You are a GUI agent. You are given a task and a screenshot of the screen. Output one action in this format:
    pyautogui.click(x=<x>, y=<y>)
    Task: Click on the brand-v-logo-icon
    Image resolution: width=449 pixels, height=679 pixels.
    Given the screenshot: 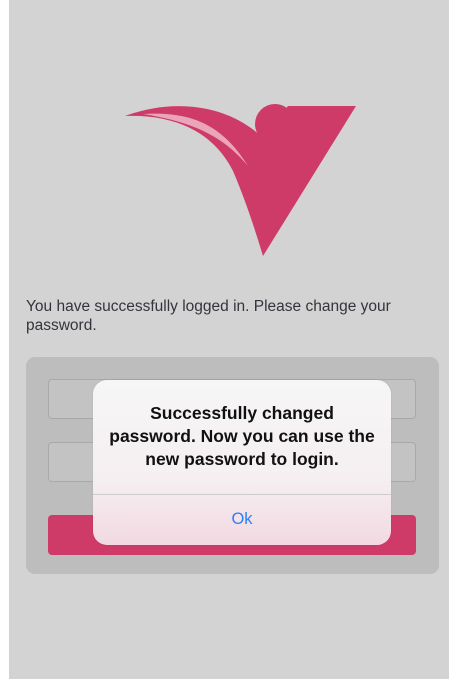 What is the action you would take?
    pyautogui.click(x=240, y=180)
    